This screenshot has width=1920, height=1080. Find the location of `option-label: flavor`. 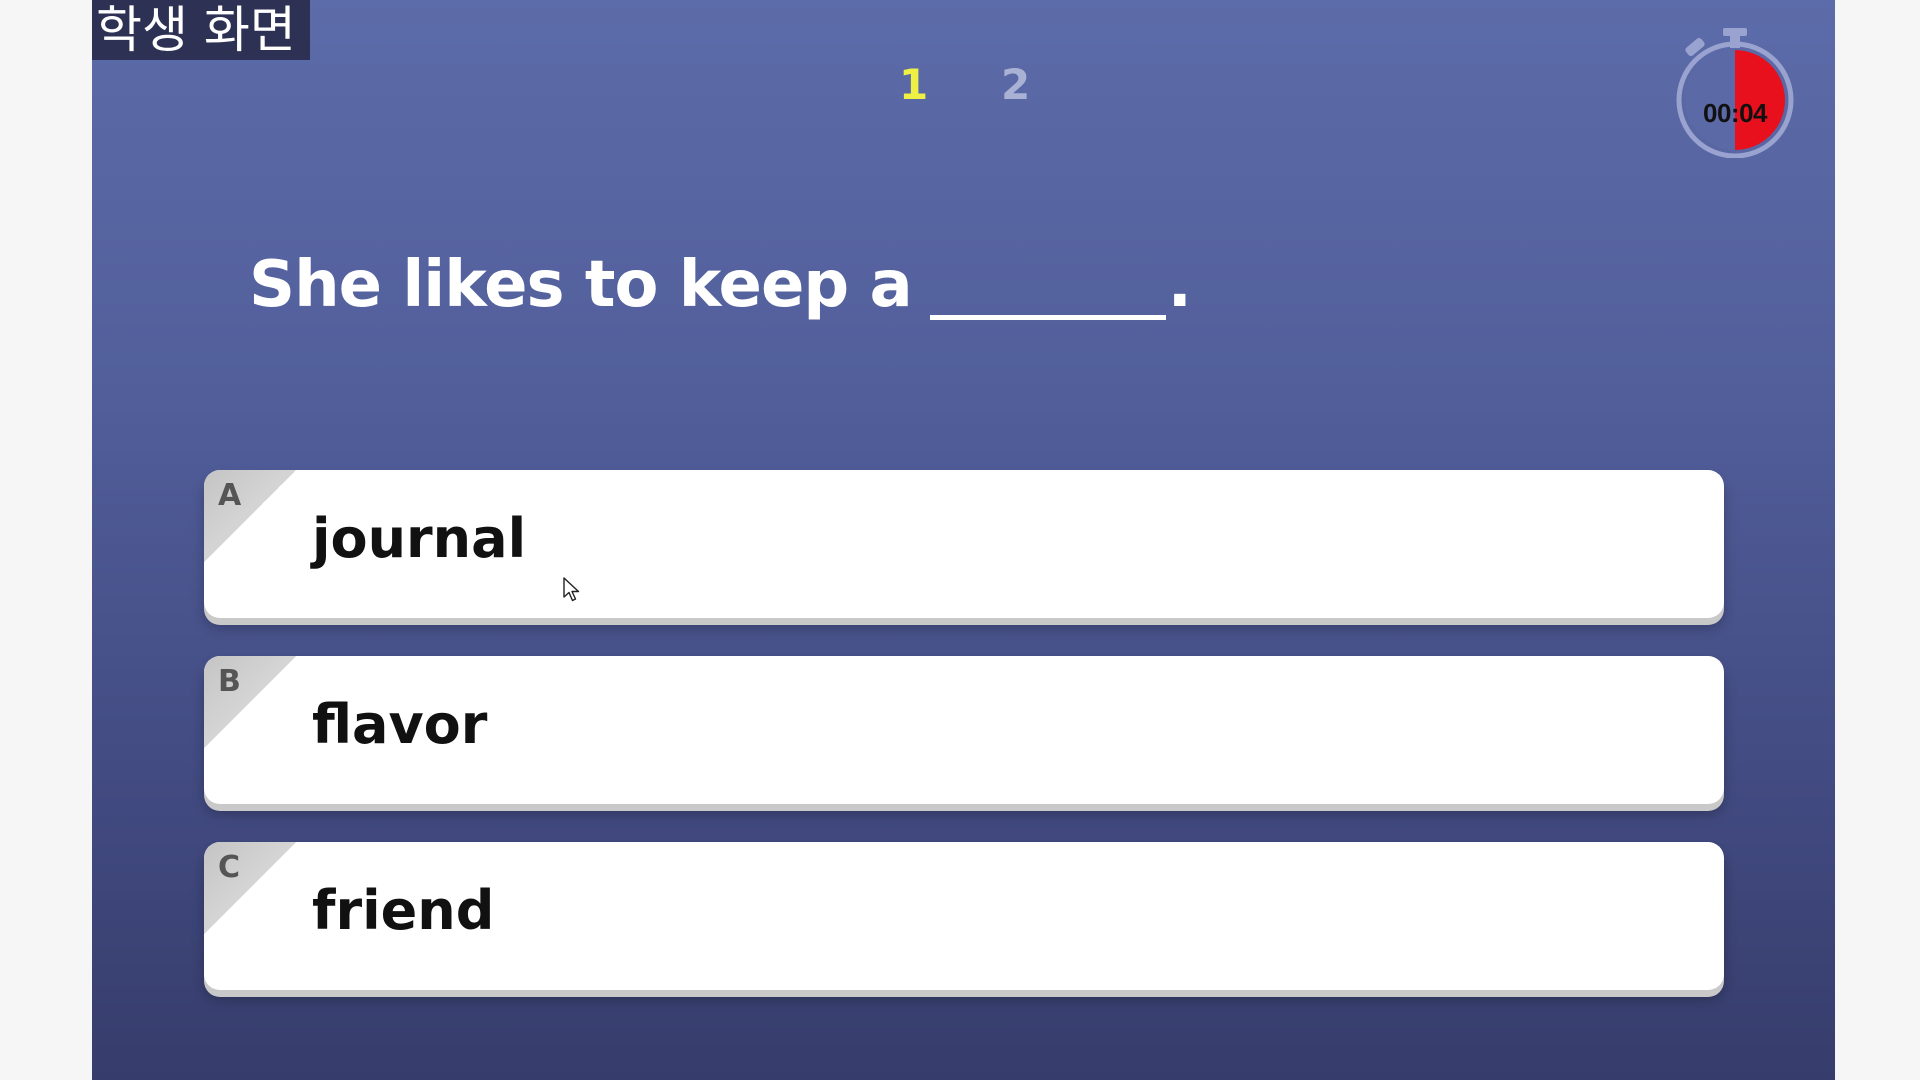

option-label: flavor is located at coordinates (400, 724).